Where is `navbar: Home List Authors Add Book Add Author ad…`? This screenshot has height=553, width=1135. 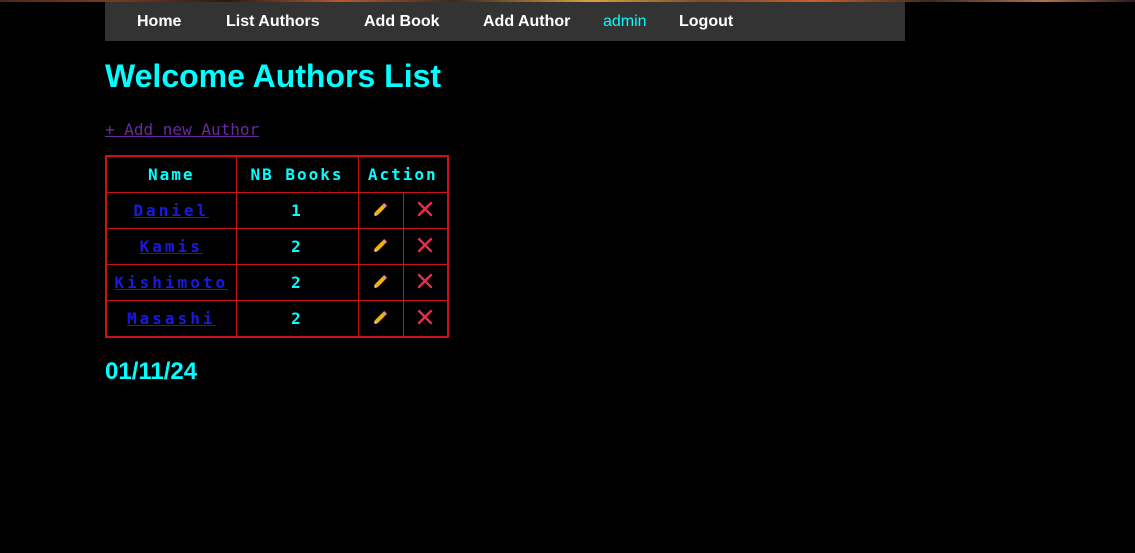
navbar: Home List Authors Add Book Add Author ad… is located at coordinates (505, 21).